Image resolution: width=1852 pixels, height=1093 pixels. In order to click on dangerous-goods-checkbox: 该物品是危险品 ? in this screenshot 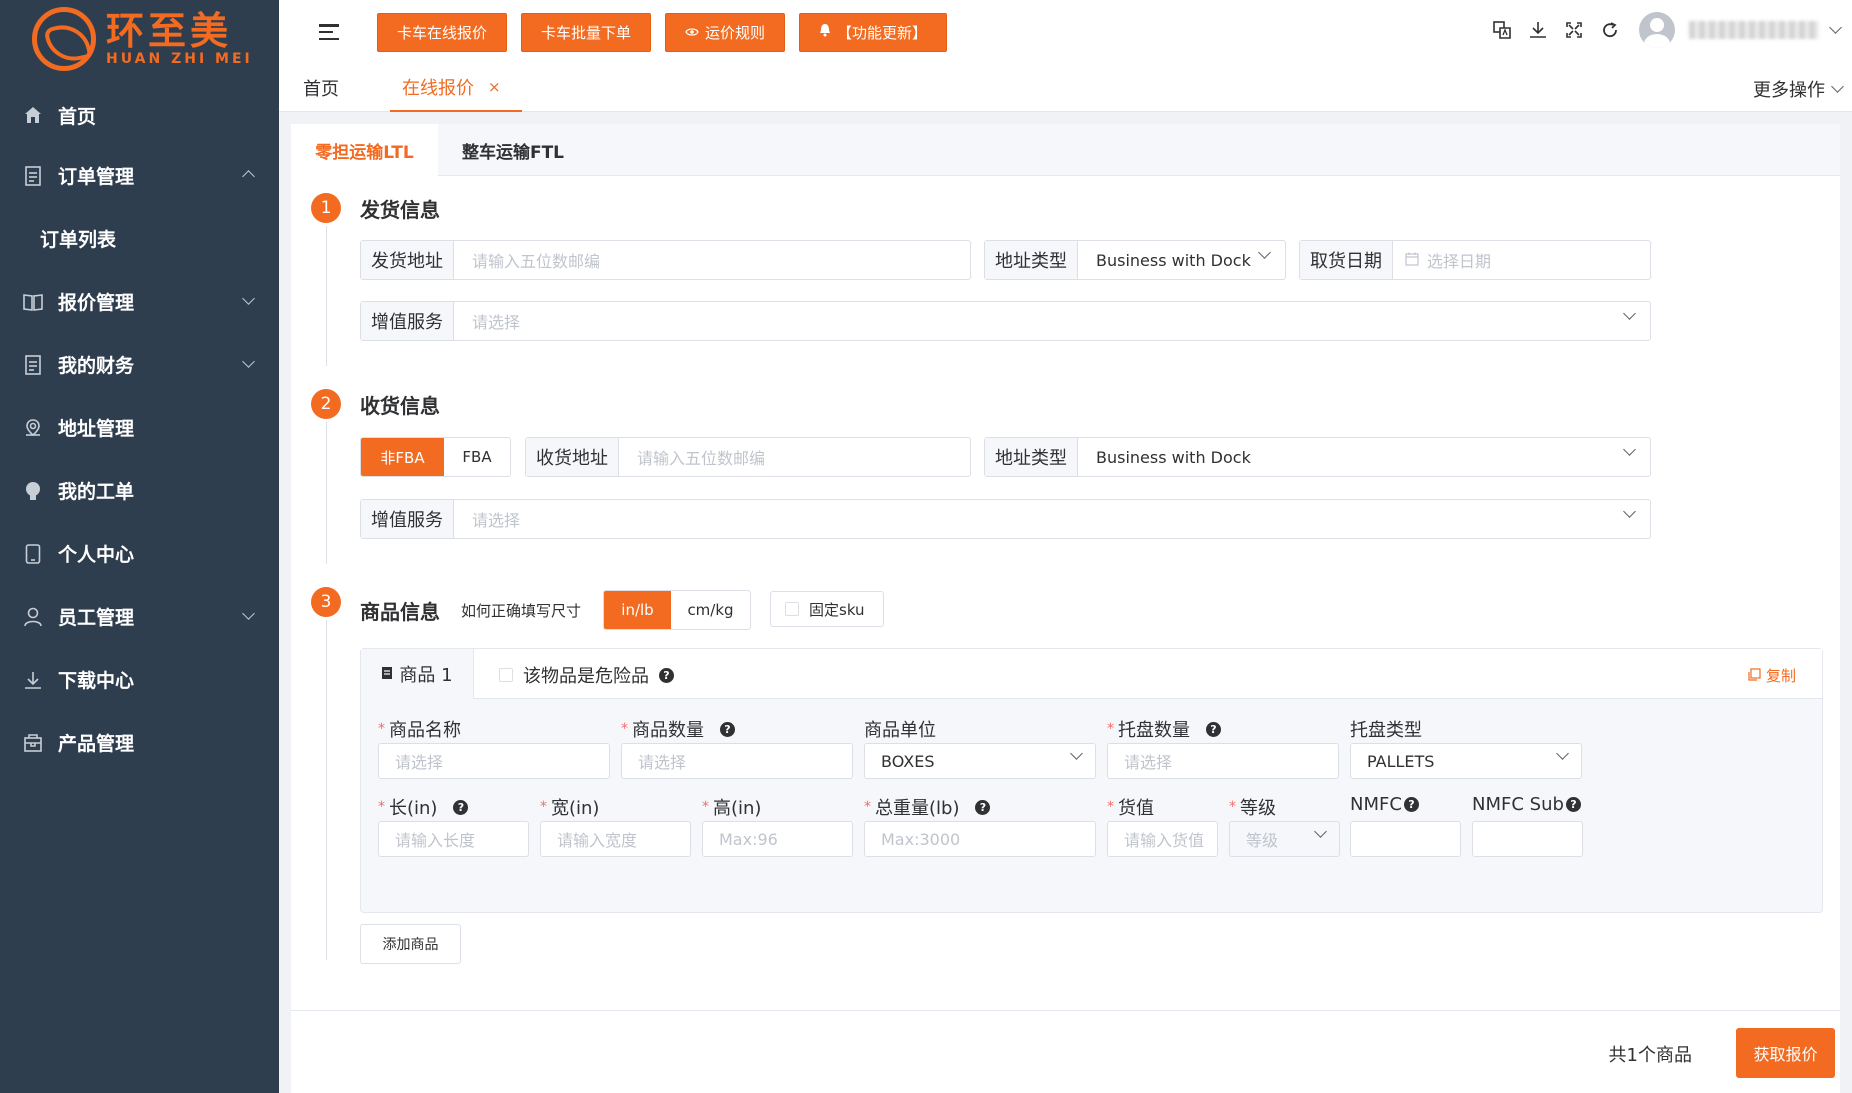, I will do `click(586, 675)`.